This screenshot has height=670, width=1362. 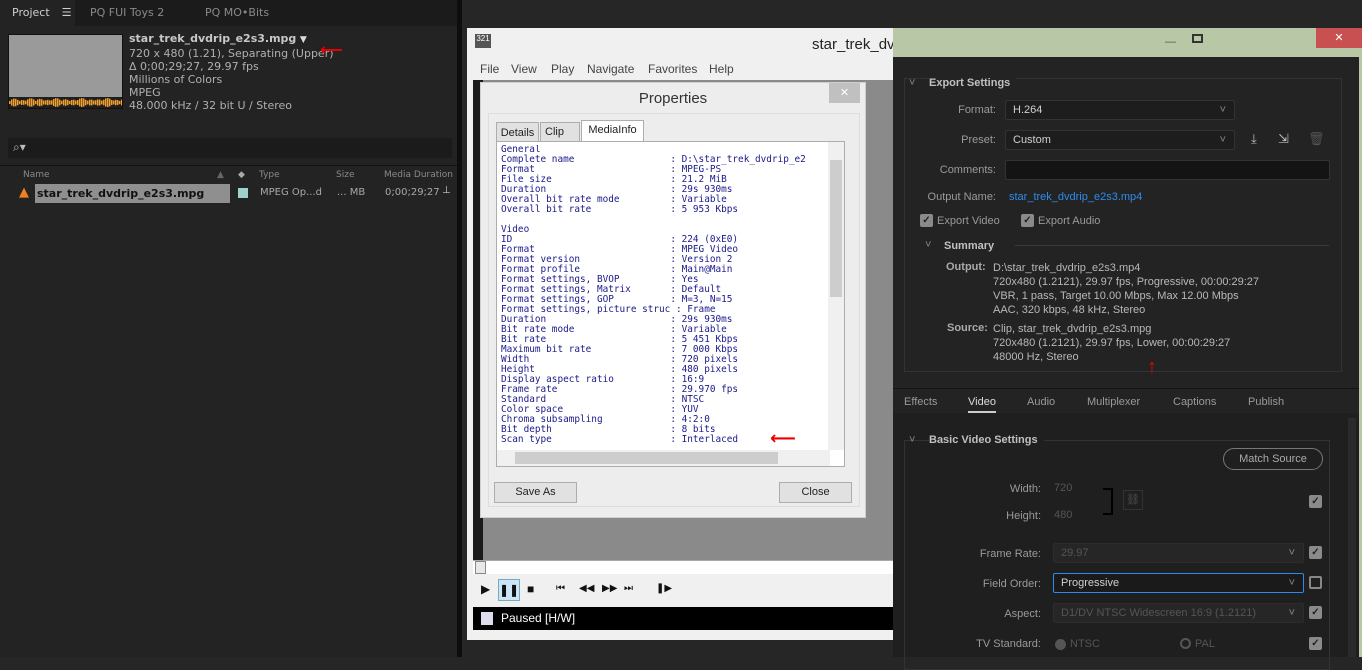 What do you see at coordinates (67, 12) in the screenshot?
I see `hamburger-icon: ☰` at bounding box center [67, 12].